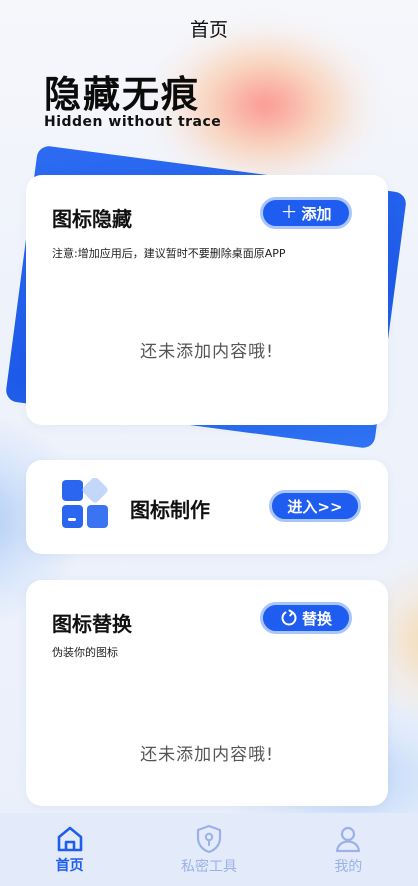 The image size is (418, 886). I want to click on hero-subtitle: Hidden without trace, so click(133, 122).